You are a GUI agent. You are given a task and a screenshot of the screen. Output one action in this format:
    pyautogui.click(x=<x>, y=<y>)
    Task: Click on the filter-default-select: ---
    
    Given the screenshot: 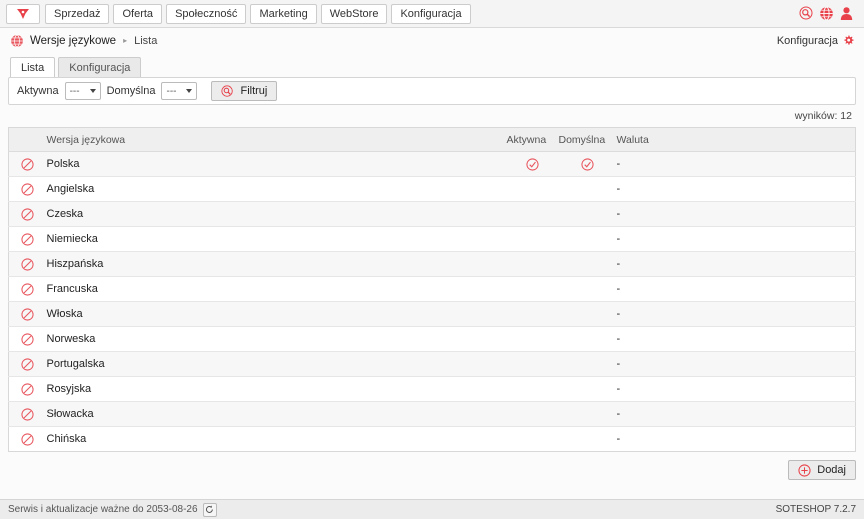 What is the action you would take?
    pyautogui.click(x=179, y=91)
    